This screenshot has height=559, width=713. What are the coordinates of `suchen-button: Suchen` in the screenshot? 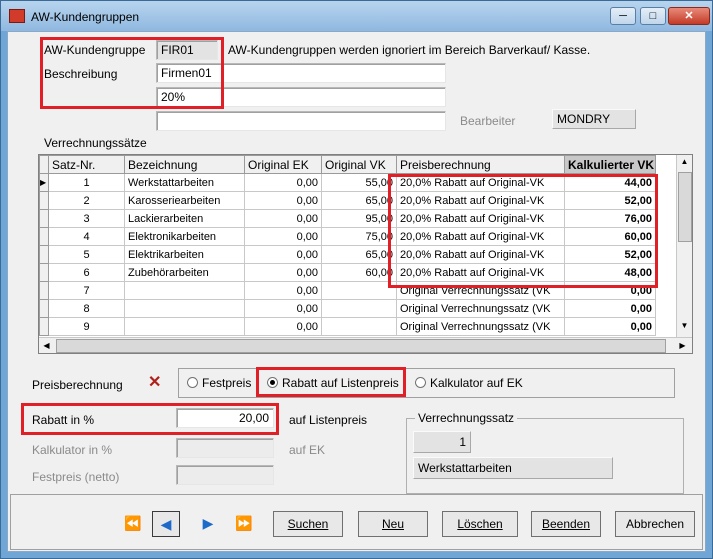 It's located at (308, 524).